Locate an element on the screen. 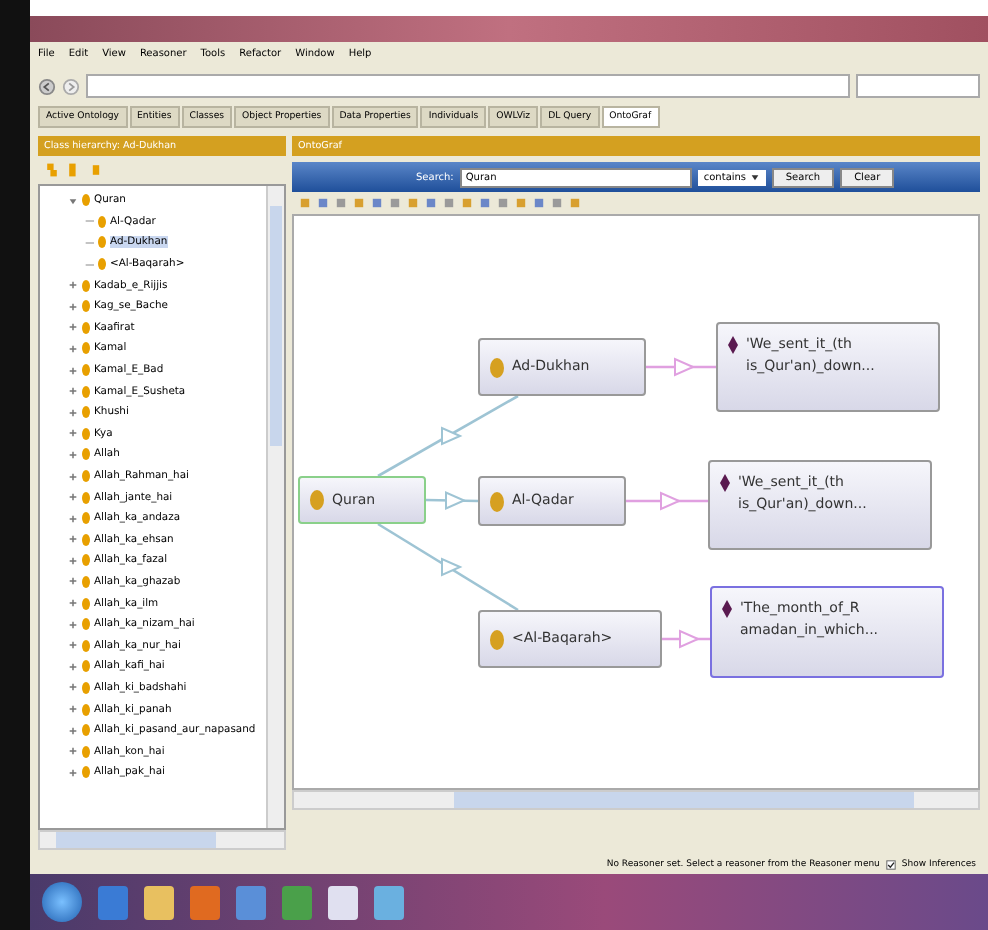 The image size is (988, 930). show-inferences-checkbox is located at coordinates (890, 864).